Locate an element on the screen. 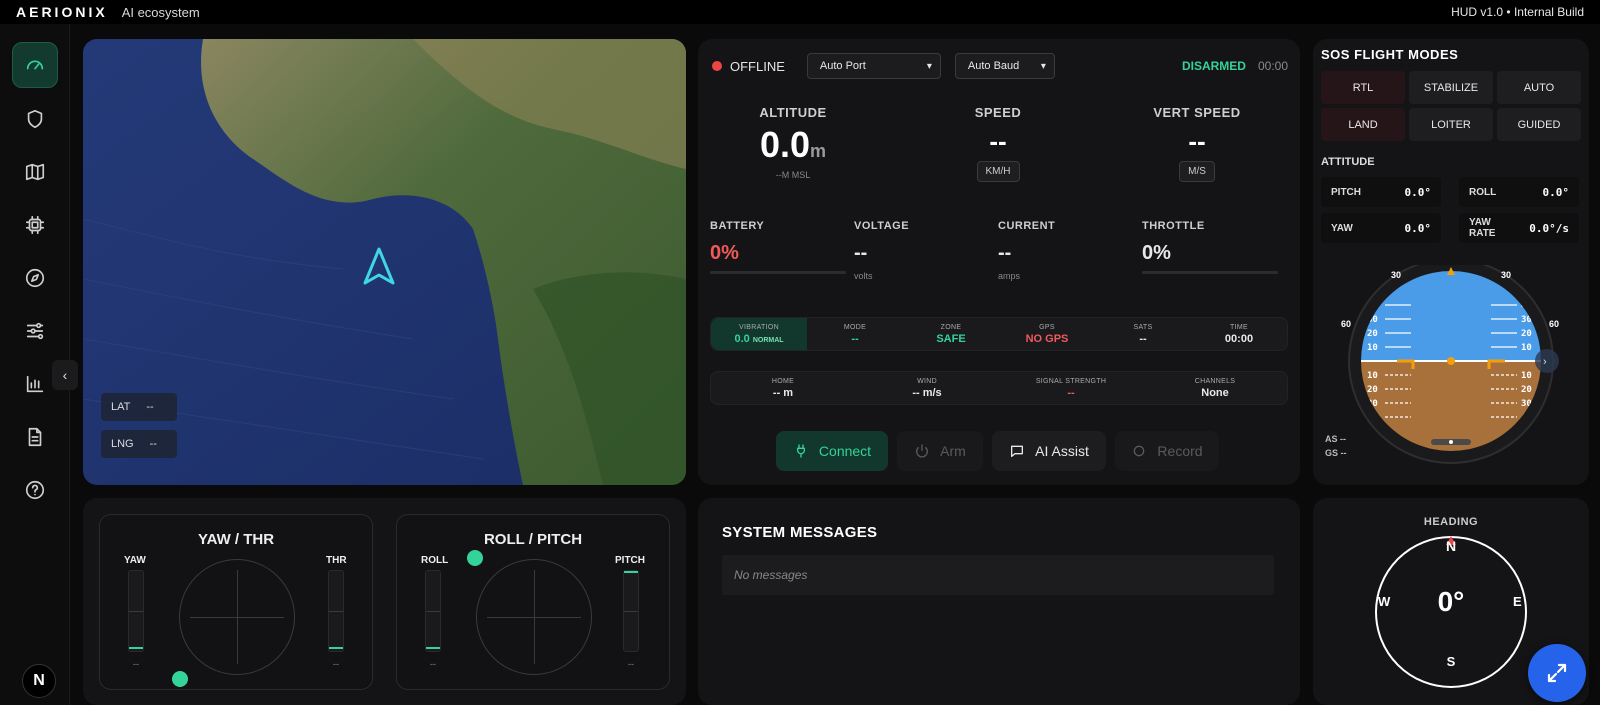 Image resolution: width=1600 pixels, height=705 pixels. chat-icon is located at coordinates (1017, 451).